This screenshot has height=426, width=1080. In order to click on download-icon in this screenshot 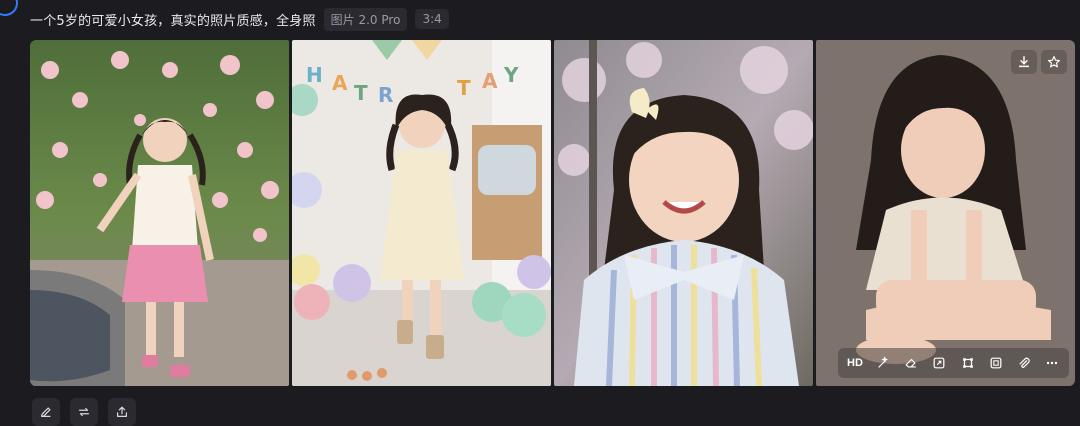, I will do `click(1024, 62)`.